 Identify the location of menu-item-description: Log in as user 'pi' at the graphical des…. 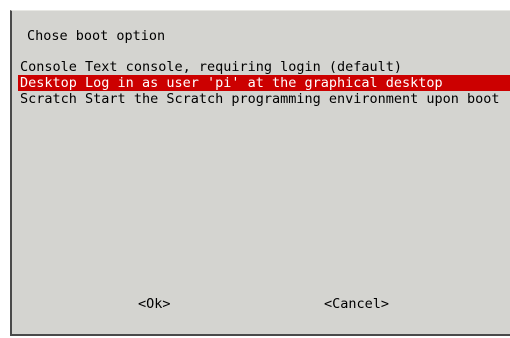
(264, 83).